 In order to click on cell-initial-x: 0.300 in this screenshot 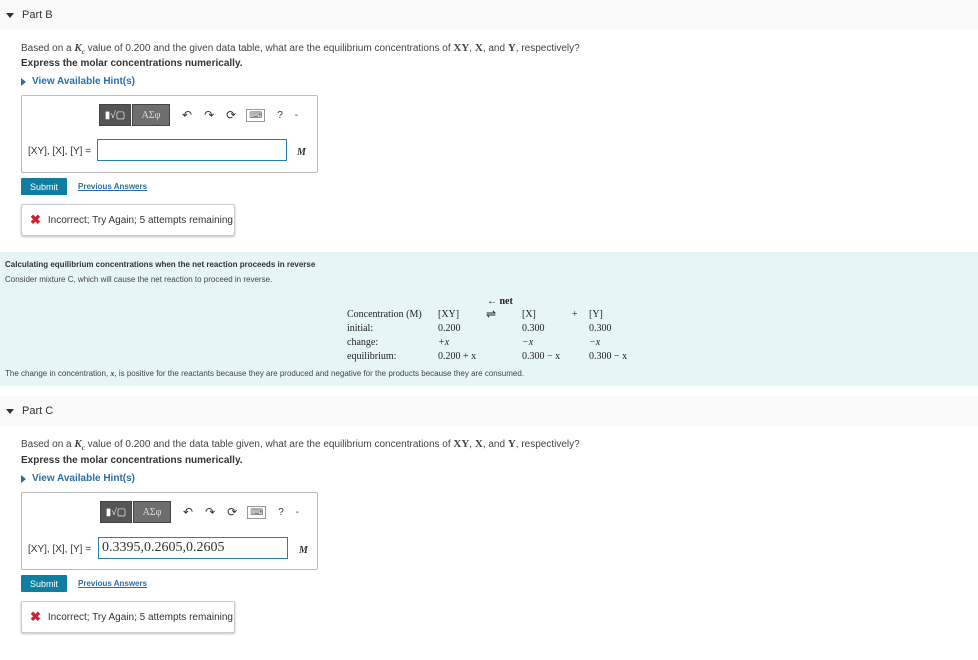, I will do `click(533, 328)`.